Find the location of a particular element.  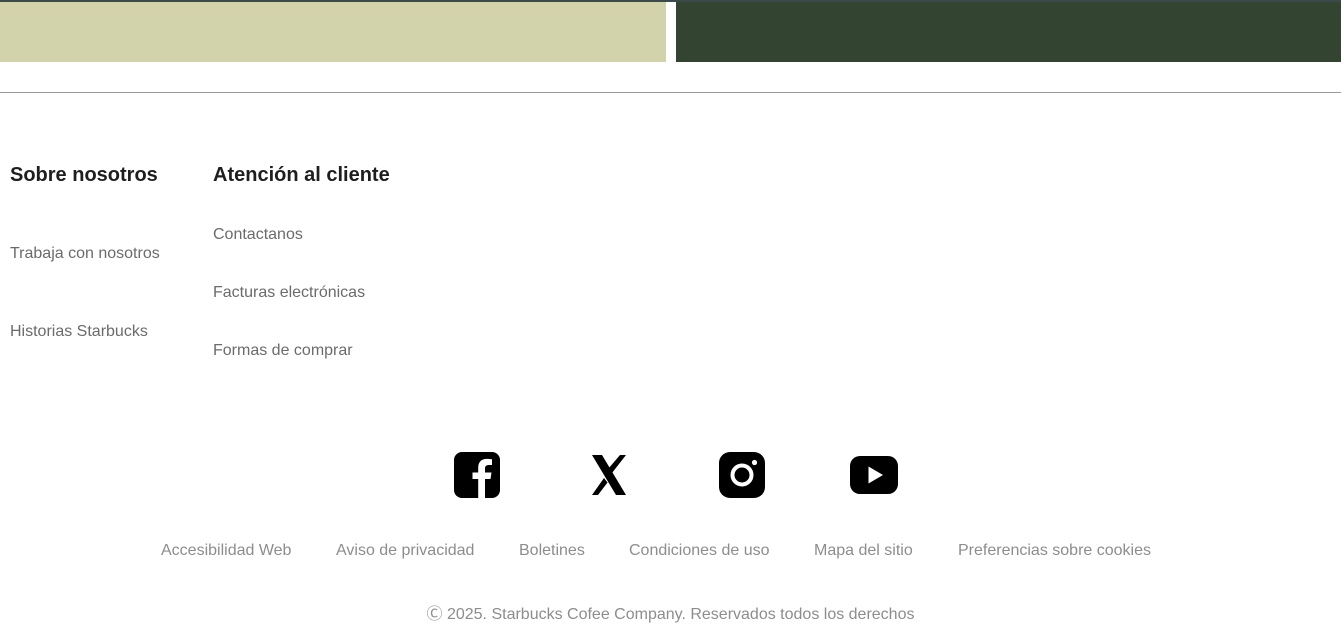

link-formas-de-comprar: Formas de comprar is located at coordinates (283, 351).